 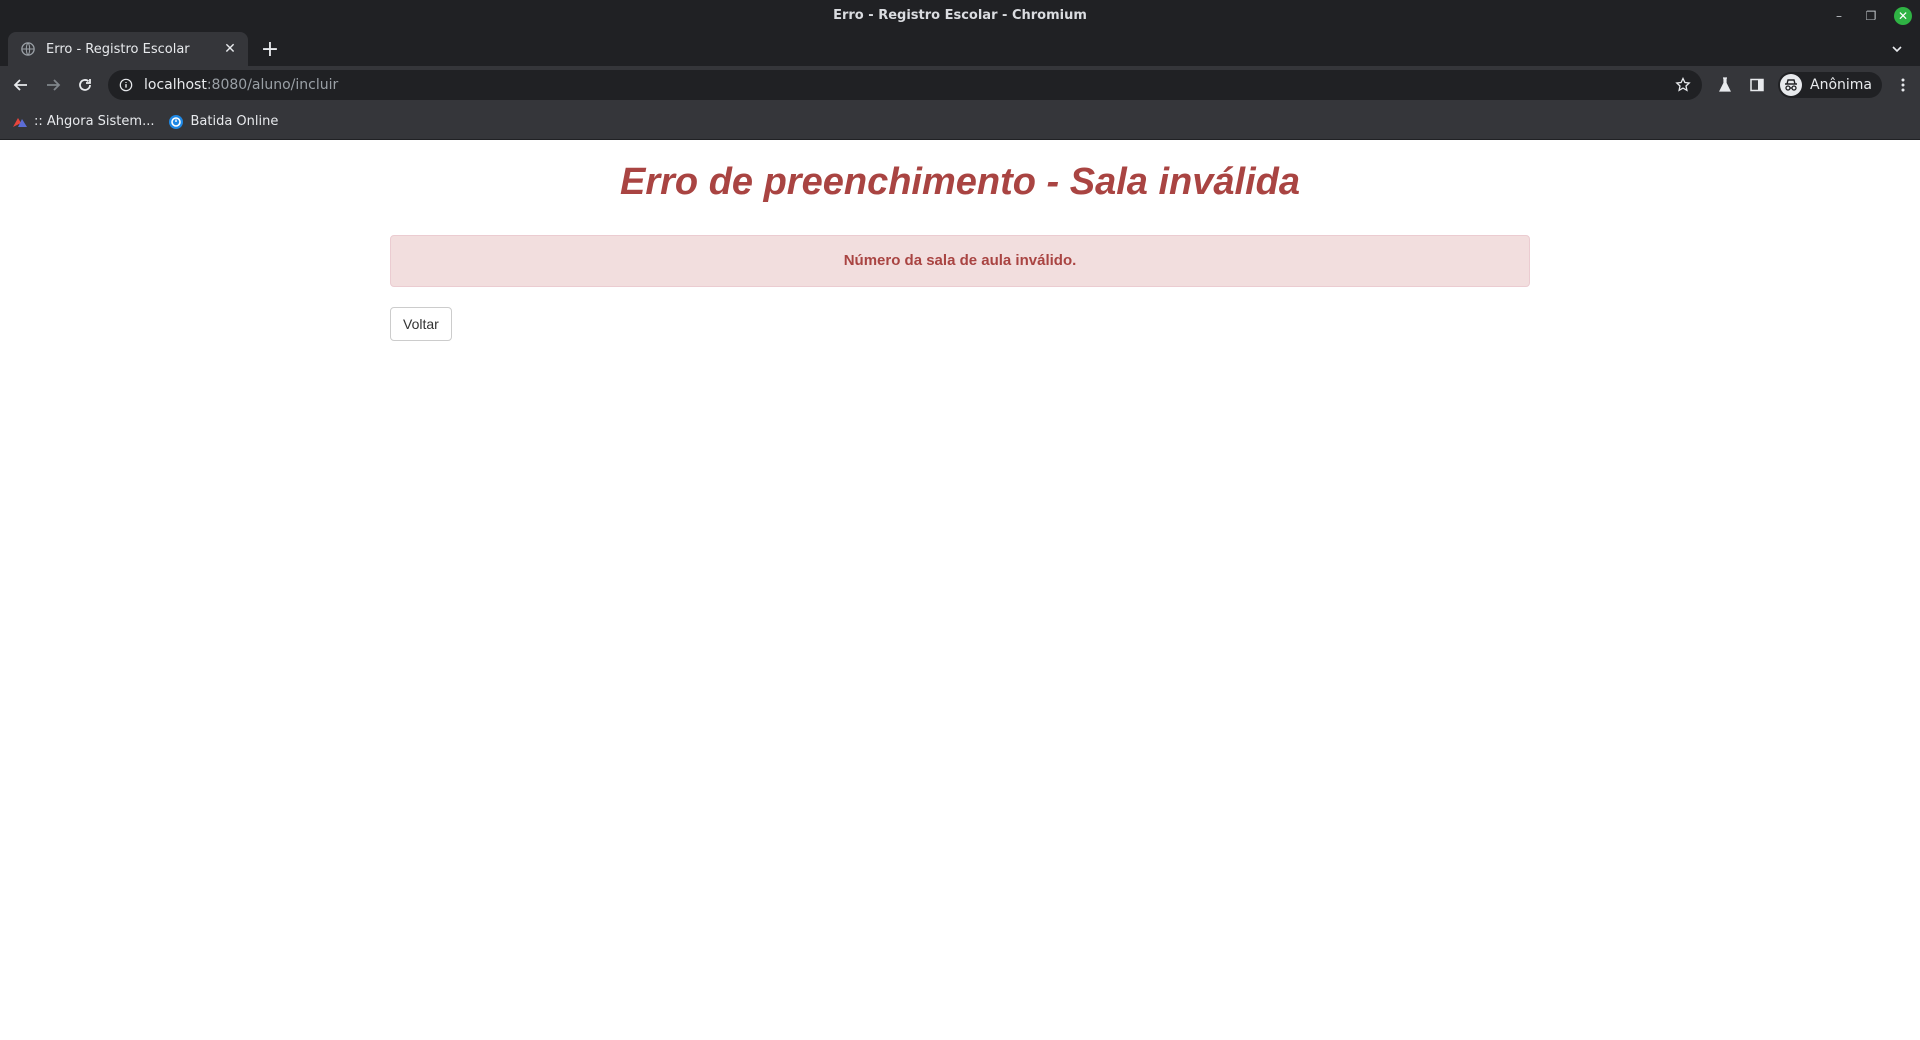 I want to click on title-bar: Erro - Registro Escolar - Chromium – ❐ ✕, so click(x=960, y=16).